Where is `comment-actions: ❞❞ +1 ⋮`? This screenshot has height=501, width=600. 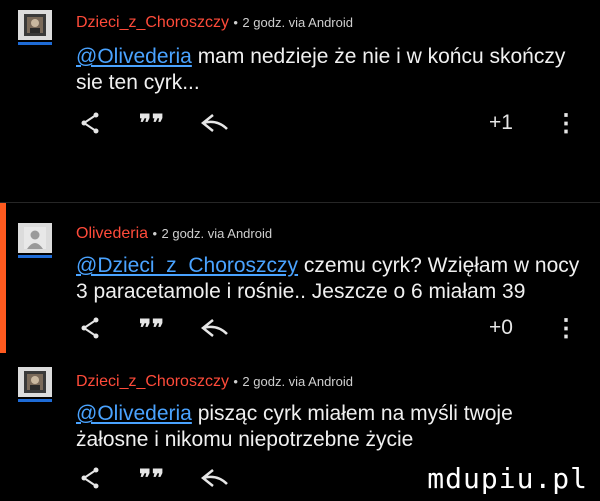 comment-actions: ❞❞ +1 ⋮ is located at coordinates (327, 123).